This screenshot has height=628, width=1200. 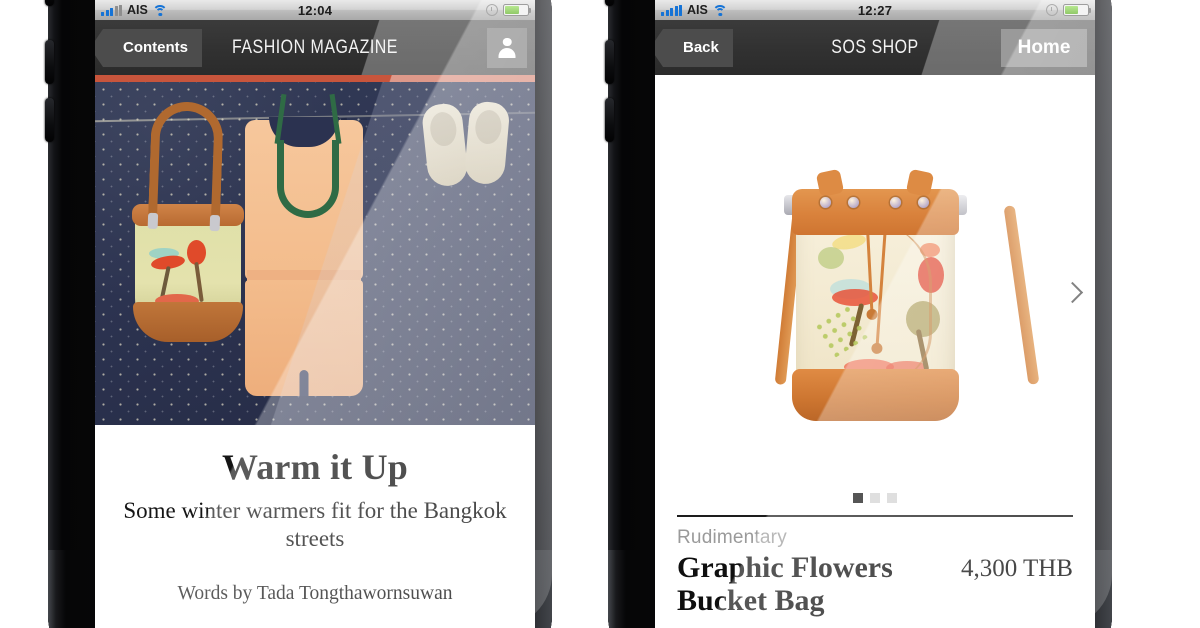 I want to click on contents-button: Contents, so click(x=148, y=47).